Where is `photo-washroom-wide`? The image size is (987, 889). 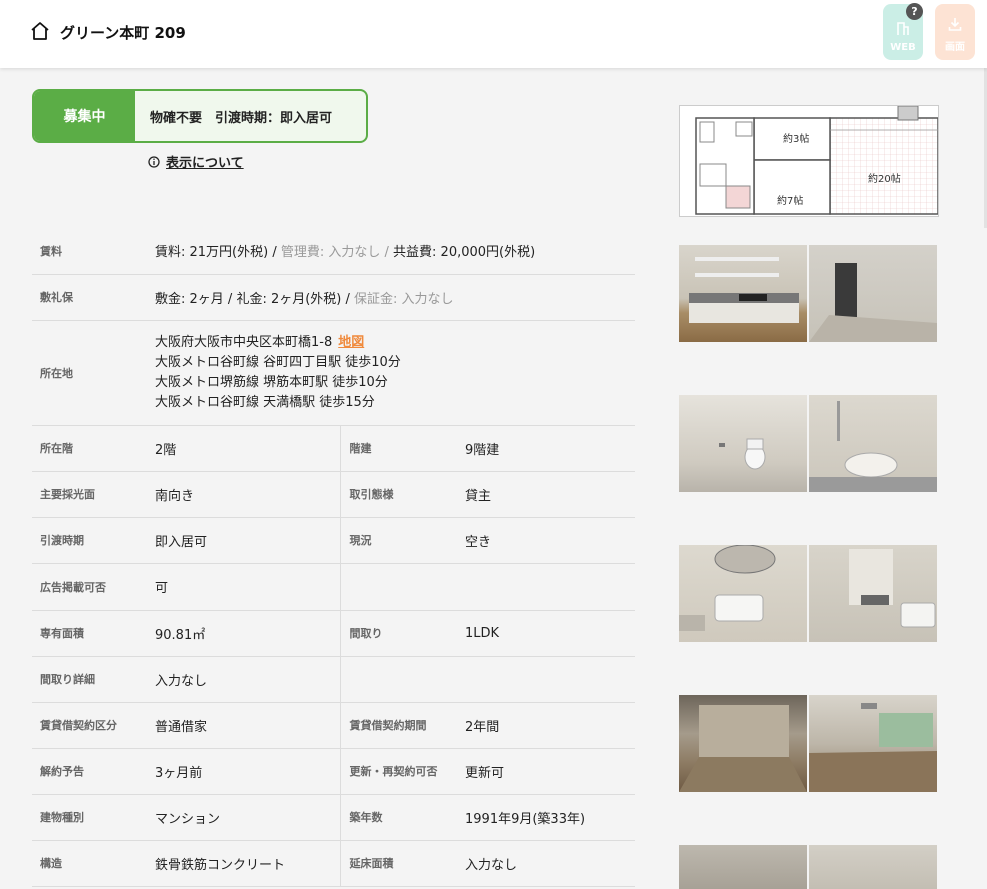
photo-washroom-wide is located at coordinates (873, 593).